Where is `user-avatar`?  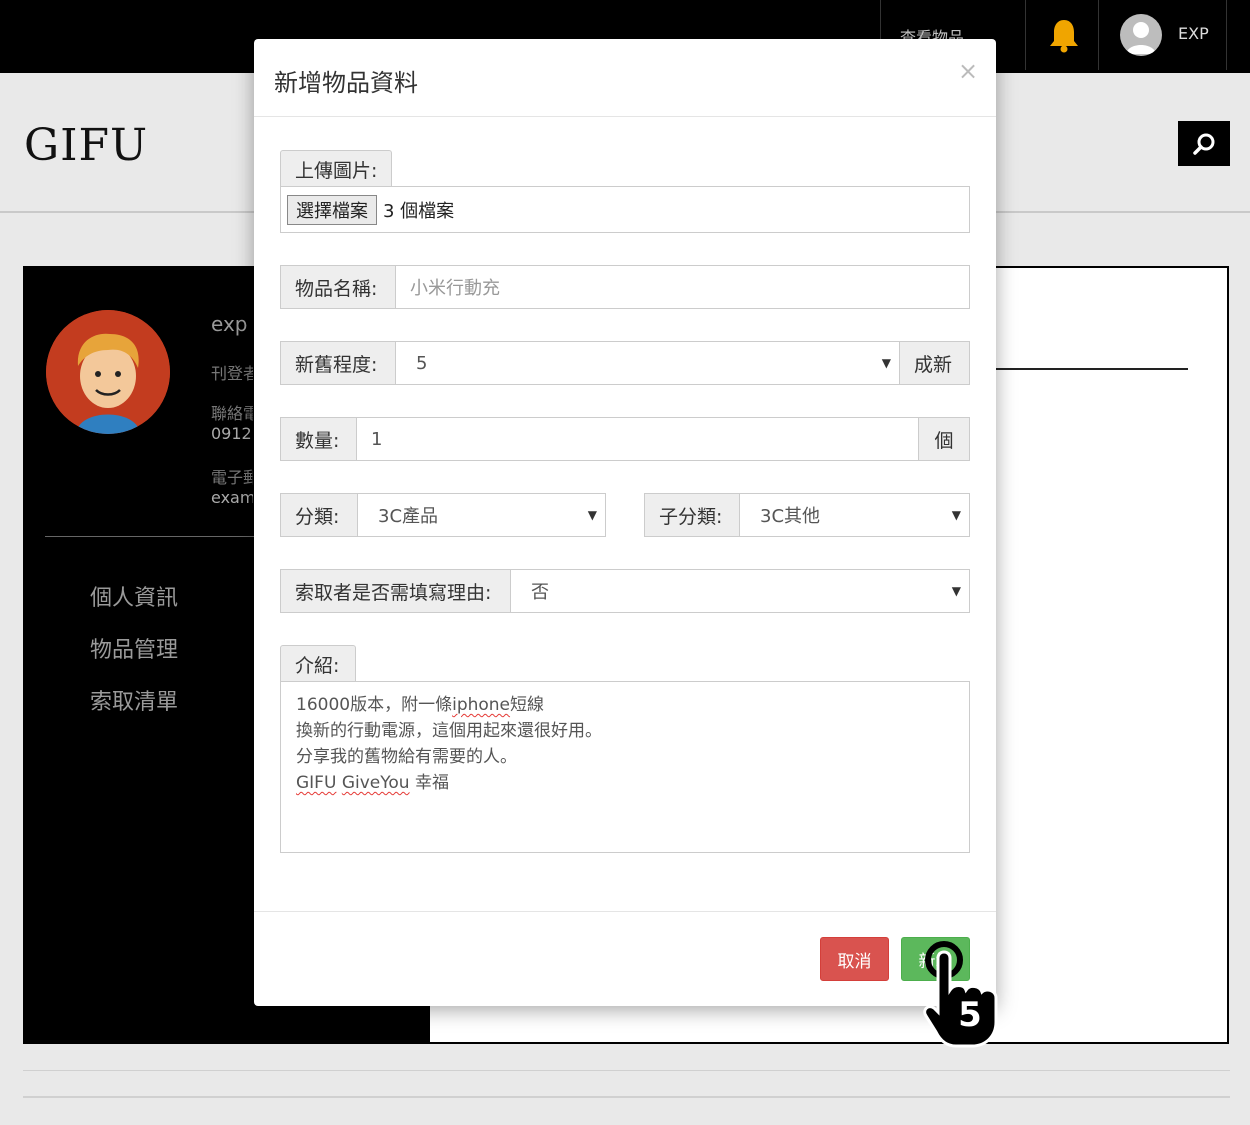
user-avatar is located at coordinates (1141, 35).